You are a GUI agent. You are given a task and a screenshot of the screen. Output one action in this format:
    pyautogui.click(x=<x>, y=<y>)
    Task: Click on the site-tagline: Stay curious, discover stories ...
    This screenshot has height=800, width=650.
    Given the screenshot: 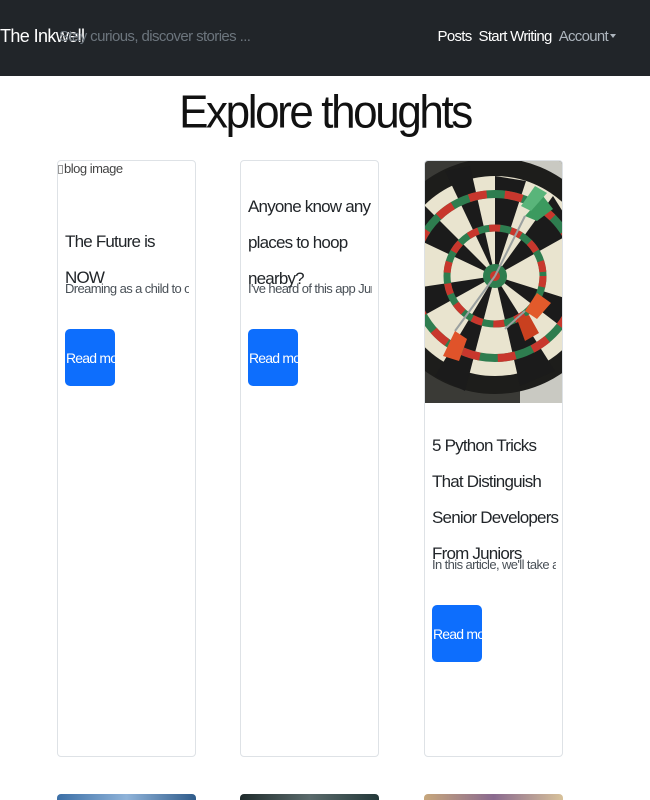 What is the action you would take?
    pyautogui.click(x=155, y=36)
    